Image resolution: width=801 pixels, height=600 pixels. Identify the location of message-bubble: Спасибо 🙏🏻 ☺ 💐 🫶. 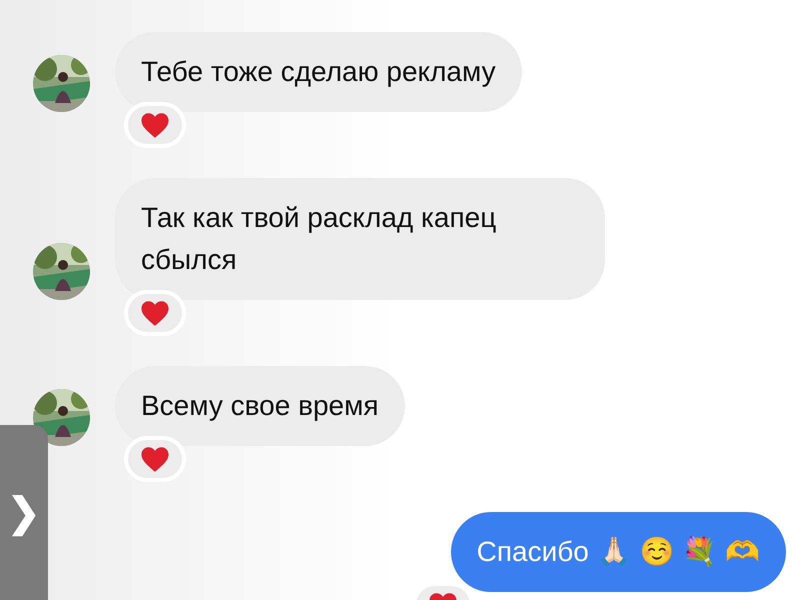
(618, 552).